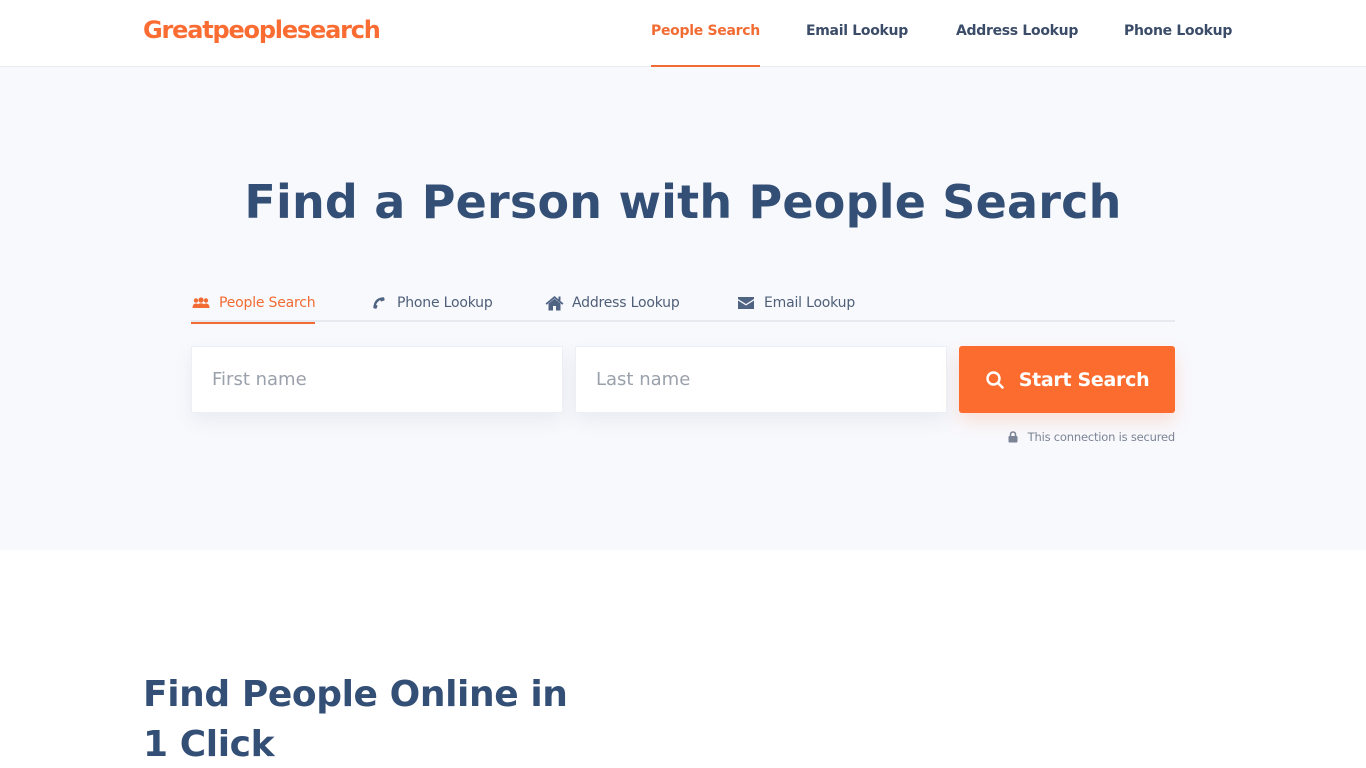 This screenshot has height=768, width=1366. I want to click on last-name-field, so click(761, 379).